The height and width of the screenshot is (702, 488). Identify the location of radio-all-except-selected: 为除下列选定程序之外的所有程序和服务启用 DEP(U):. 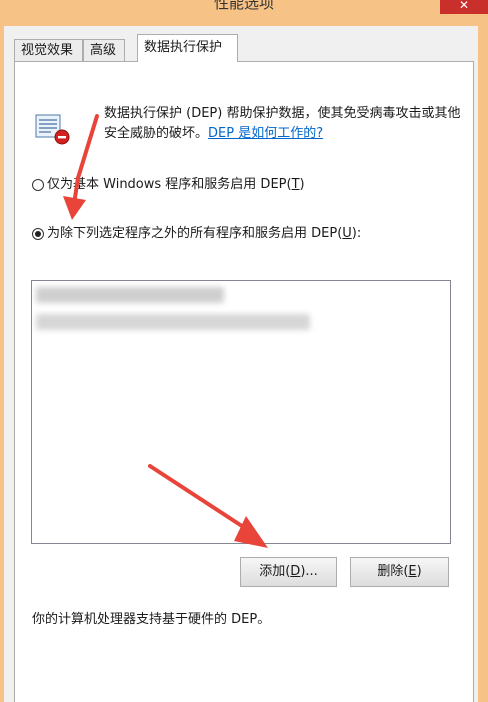
(196, 234).